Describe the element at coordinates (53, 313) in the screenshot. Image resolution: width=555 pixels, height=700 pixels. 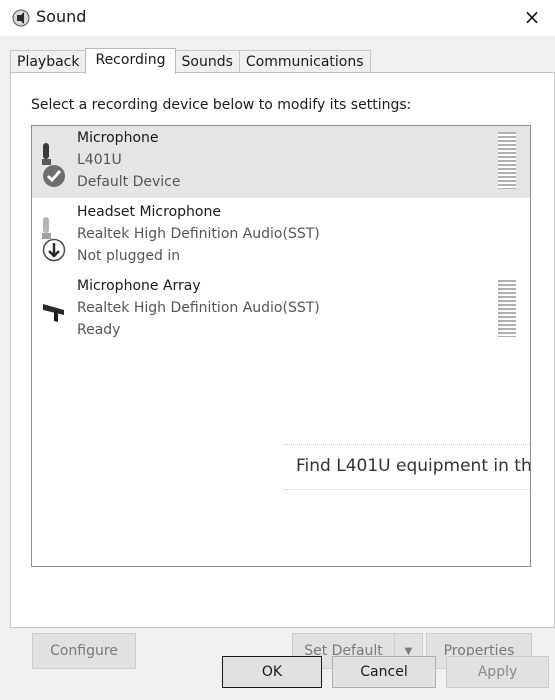
I see `microphone-array-icon` at that location.